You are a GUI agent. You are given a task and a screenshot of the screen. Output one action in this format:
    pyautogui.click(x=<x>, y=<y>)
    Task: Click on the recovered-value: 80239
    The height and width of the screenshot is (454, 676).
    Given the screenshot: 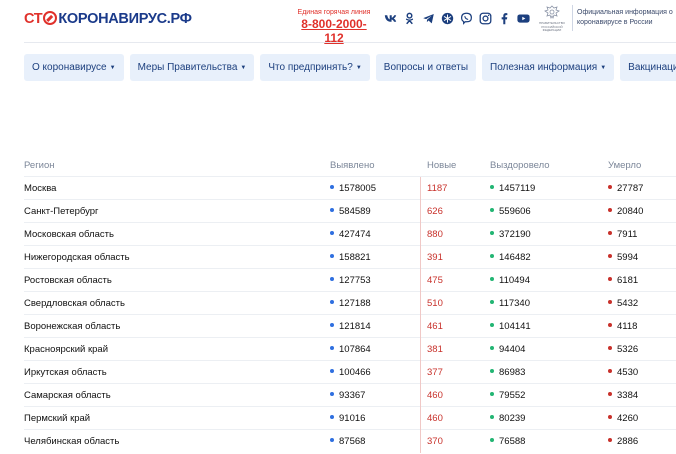 What is the action you would take?
    pyautogui.click(x=512, y=418)
    